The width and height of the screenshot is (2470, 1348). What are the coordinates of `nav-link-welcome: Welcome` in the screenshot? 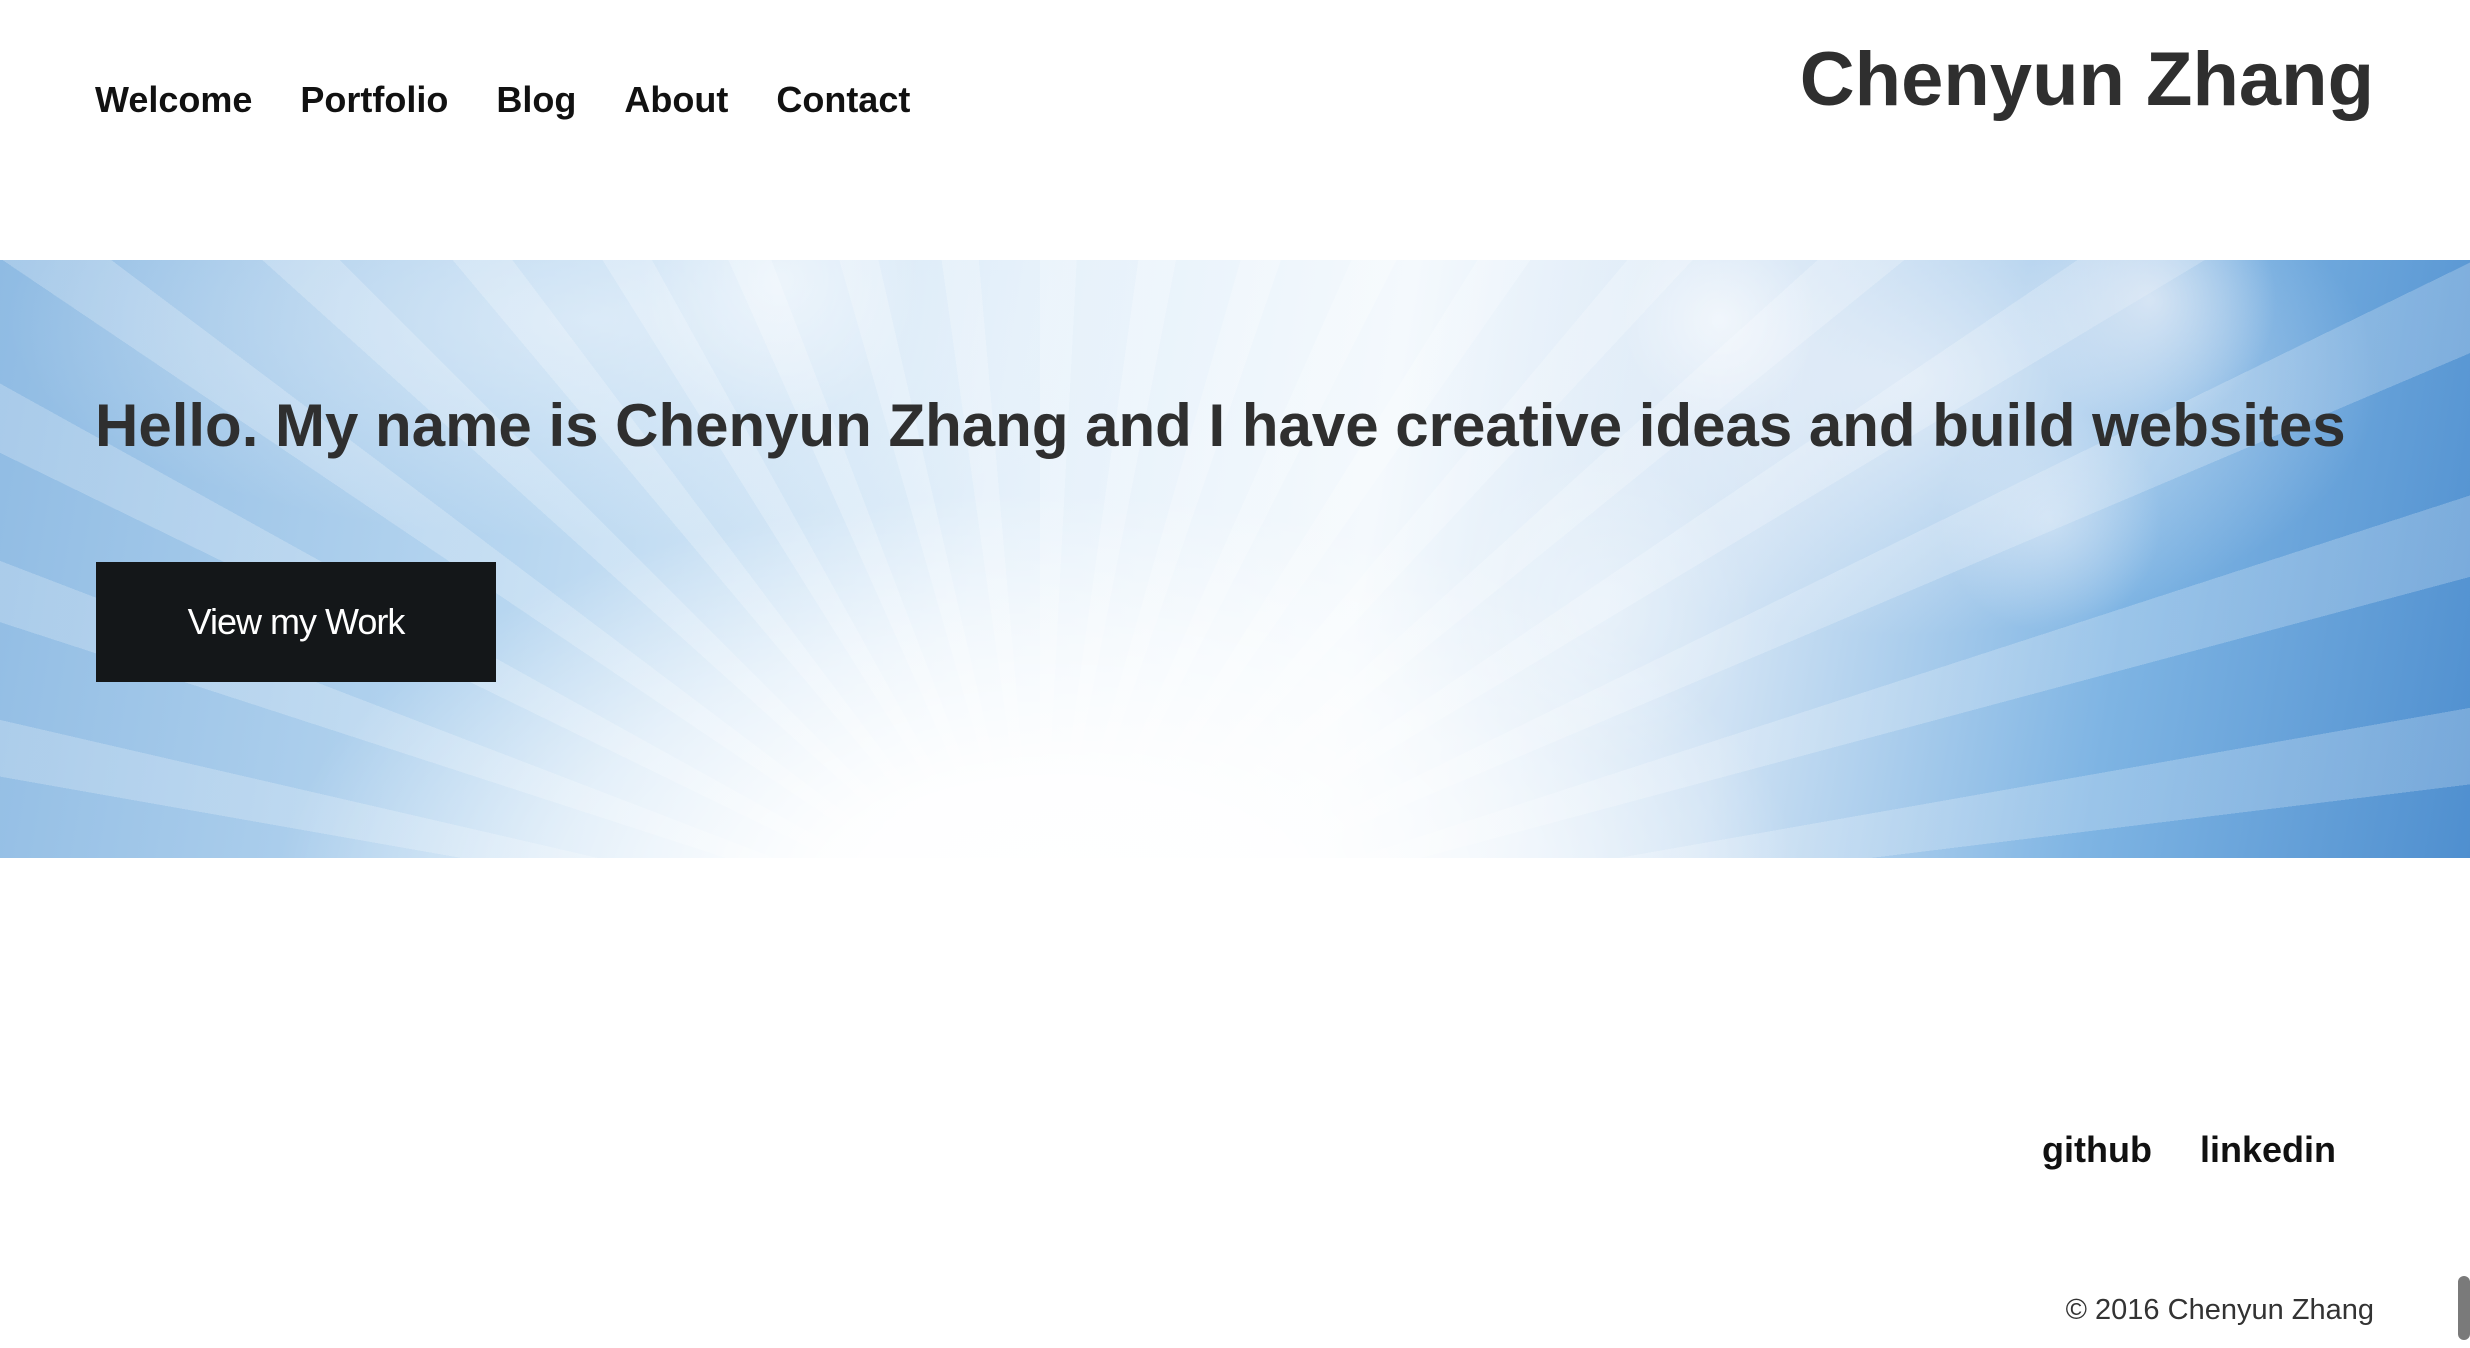 It's located at (173, 100).